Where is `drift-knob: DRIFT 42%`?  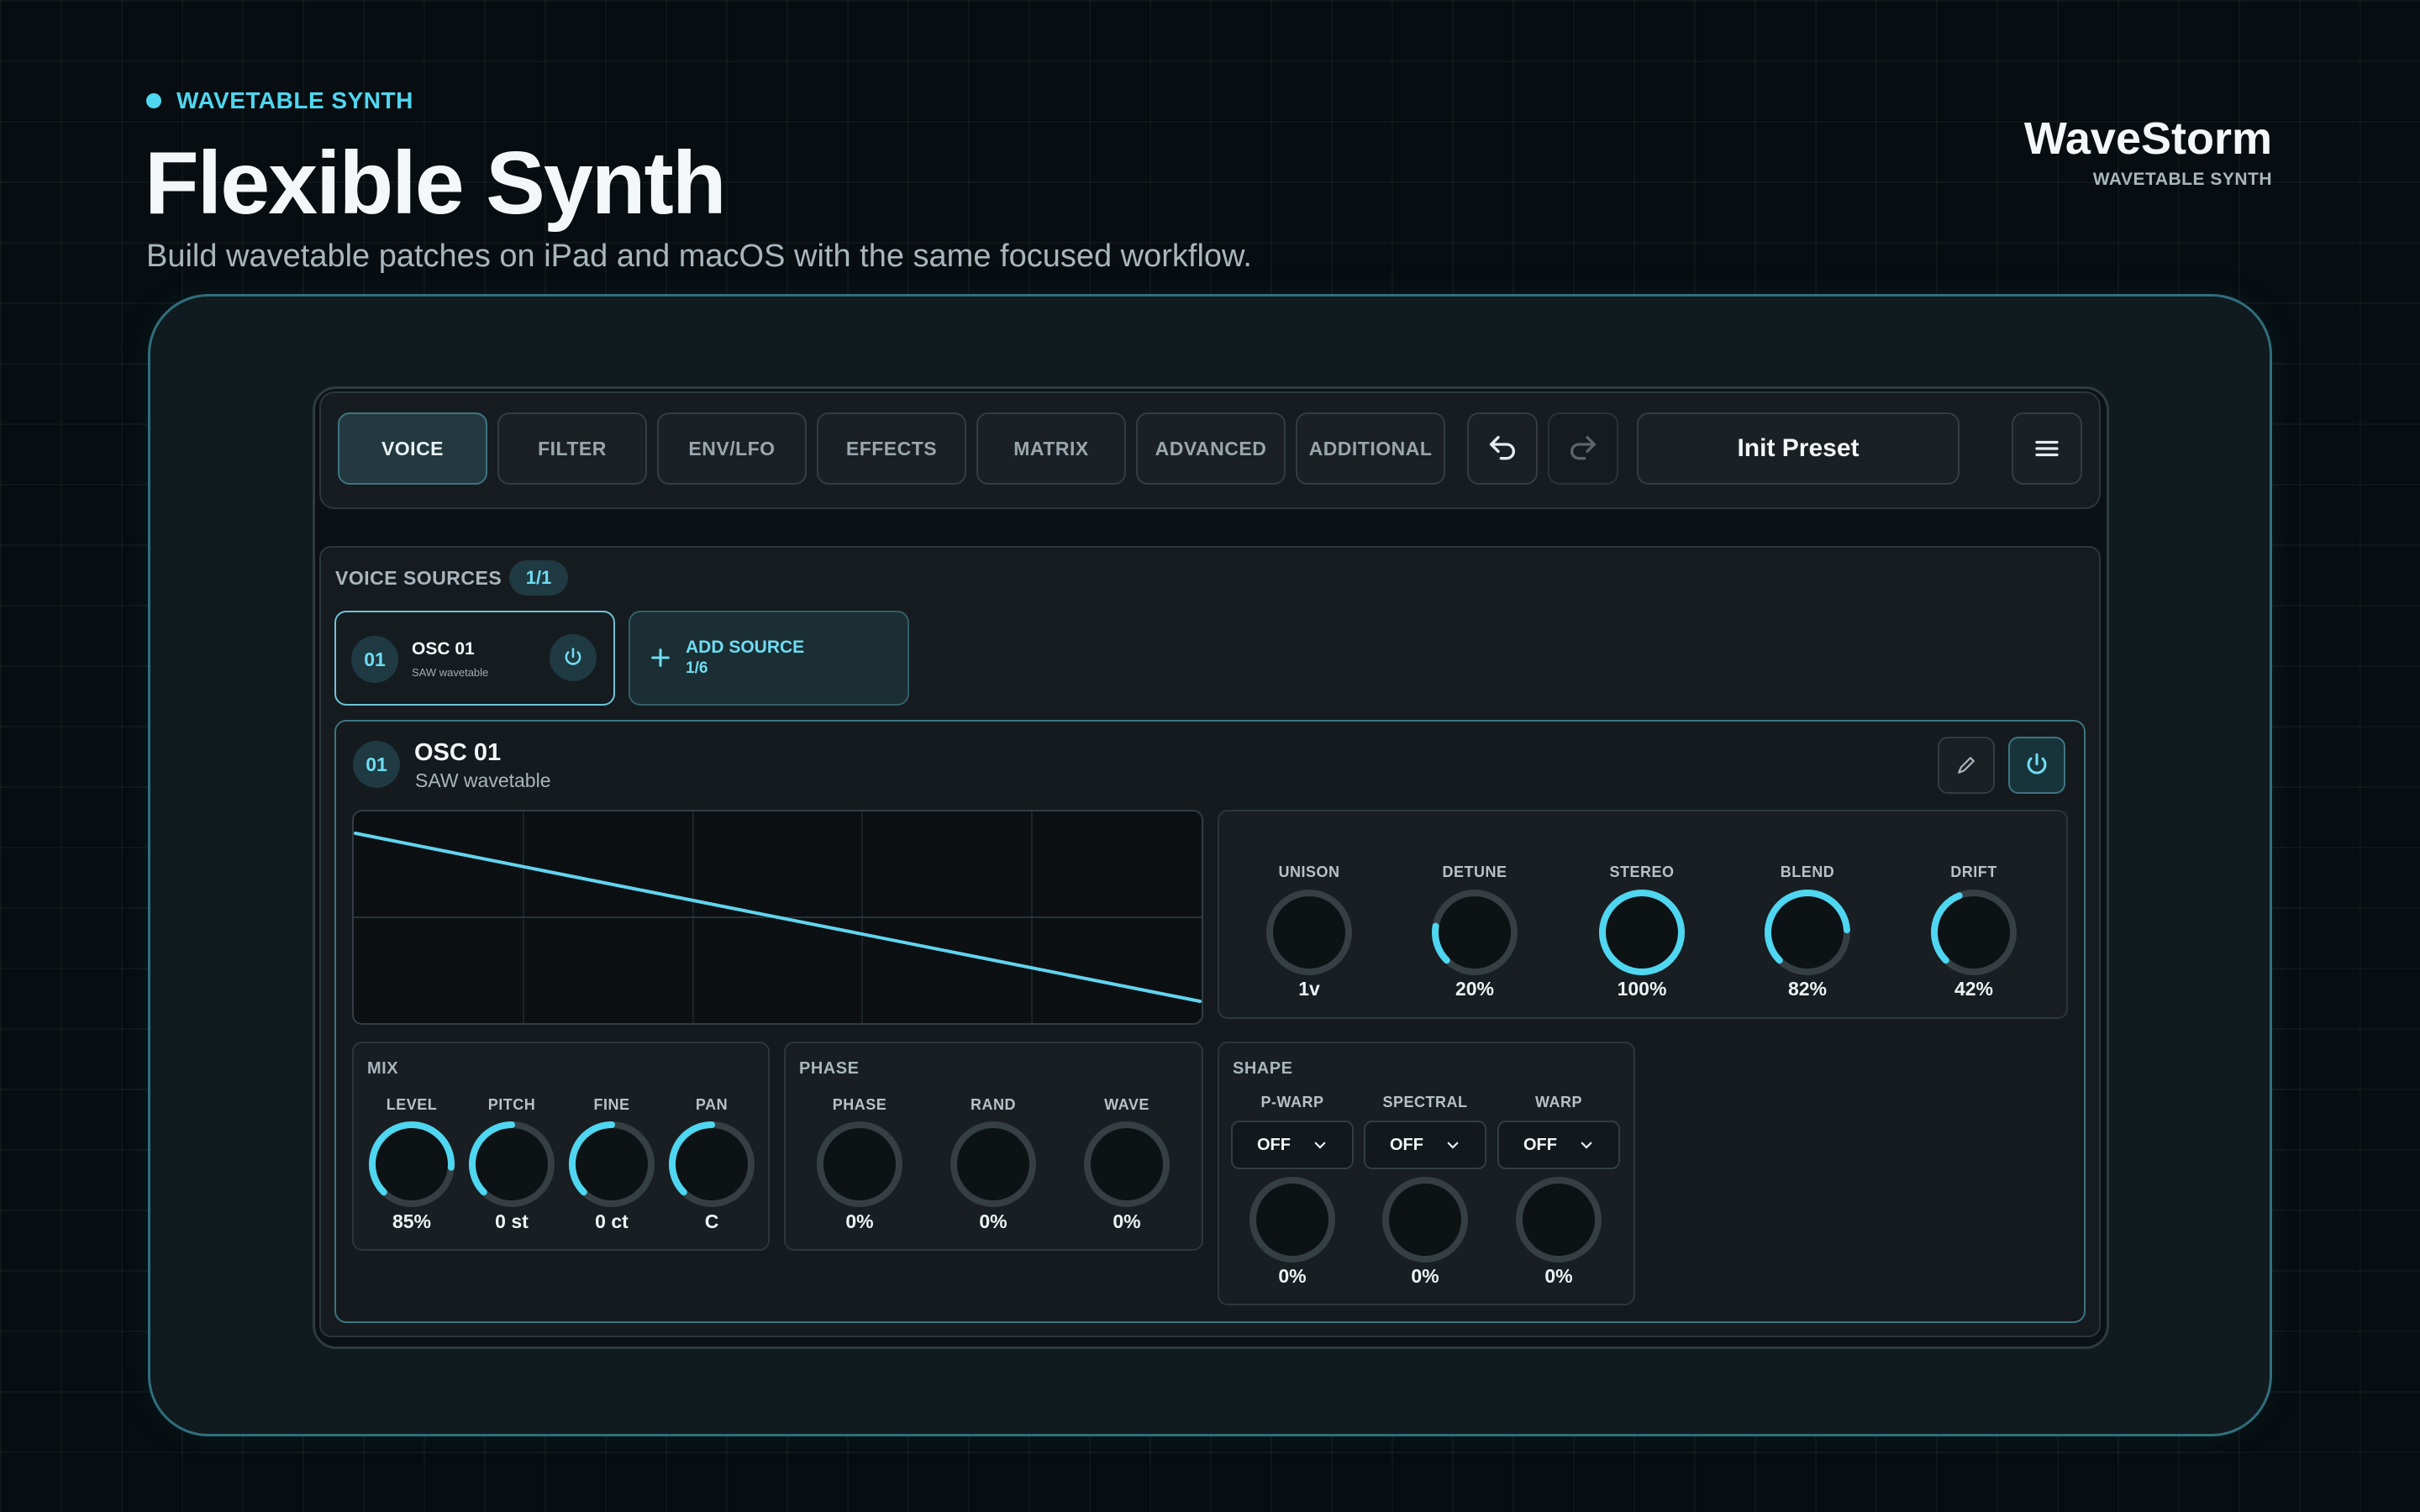 drift-knob: DRIFT 42% is located at coordinates (1974, 932).